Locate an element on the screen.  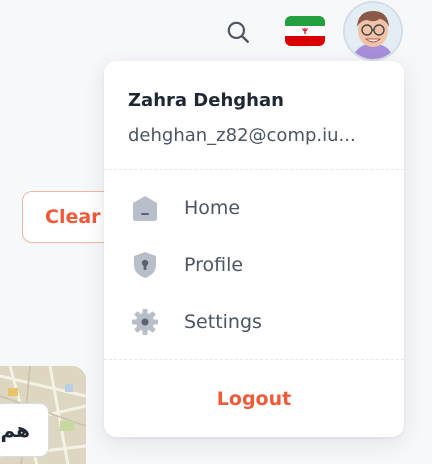
menu-item-home: Home is located at coordinates (254, 208).